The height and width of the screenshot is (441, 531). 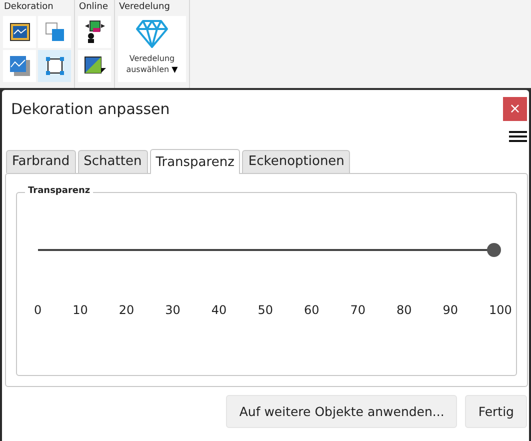 I want to click on shadowed-picture-icon, so click(x=20, y=66).